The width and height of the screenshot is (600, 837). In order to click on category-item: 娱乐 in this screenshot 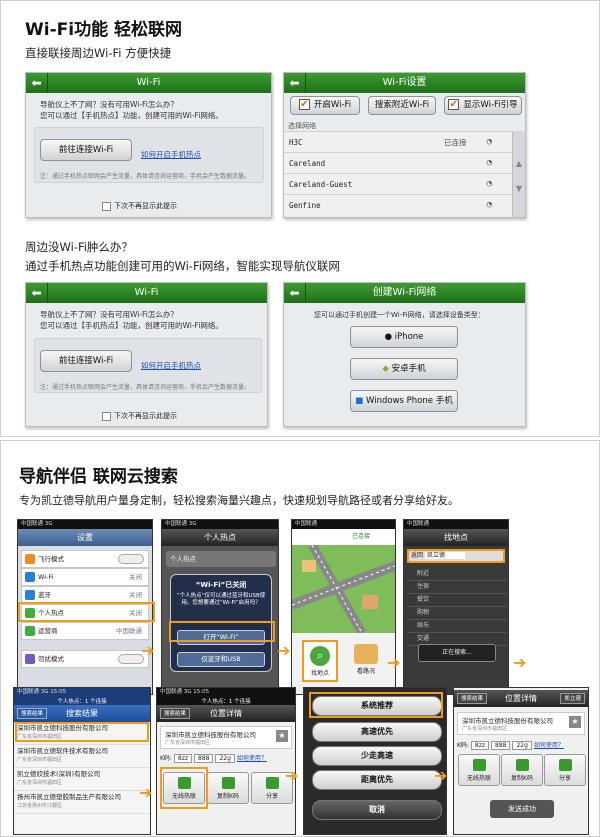, I will do `click(457, 626)`.